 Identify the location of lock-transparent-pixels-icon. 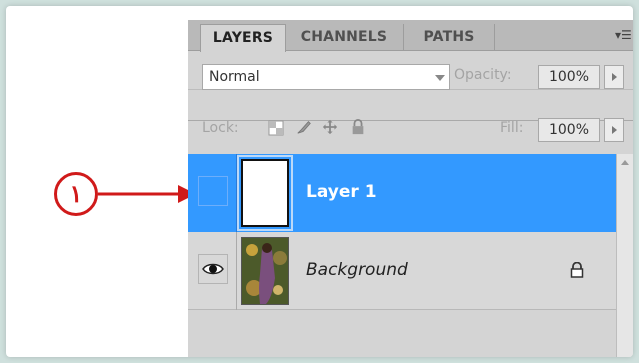
(276, 128).